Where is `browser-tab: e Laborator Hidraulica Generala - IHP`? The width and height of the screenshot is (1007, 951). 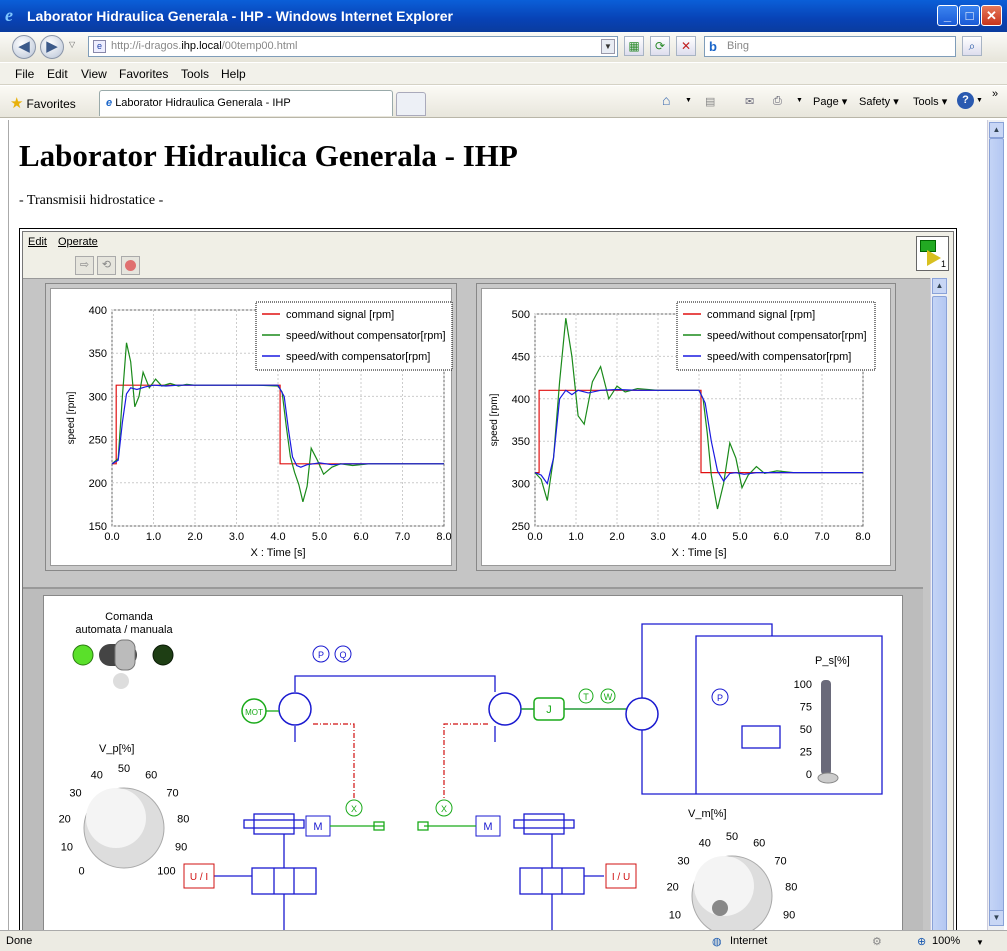
browser-tab: e Laborator Hidraulica Generala - IHP is located at coordinates (246, 103).